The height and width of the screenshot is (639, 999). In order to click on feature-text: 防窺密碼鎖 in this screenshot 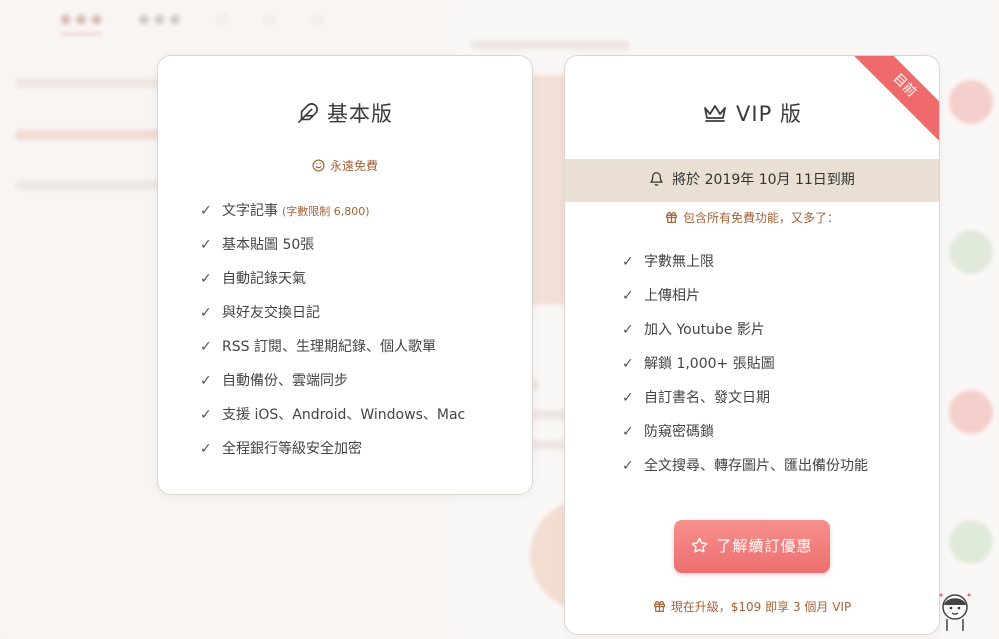, I will do `click(679, 432)`.